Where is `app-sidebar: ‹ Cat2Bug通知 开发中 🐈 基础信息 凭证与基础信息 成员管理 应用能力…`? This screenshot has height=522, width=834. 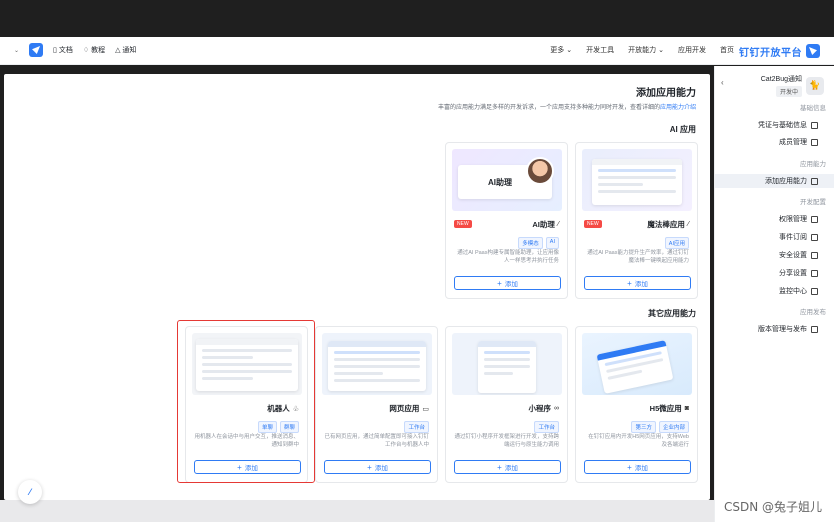 app-sidebar: ‹ Cat2Bug通知 开发中 🐈 基础信息 凭证与基础信息 成员管理 应用能力… is located at coordinates (774, 294).